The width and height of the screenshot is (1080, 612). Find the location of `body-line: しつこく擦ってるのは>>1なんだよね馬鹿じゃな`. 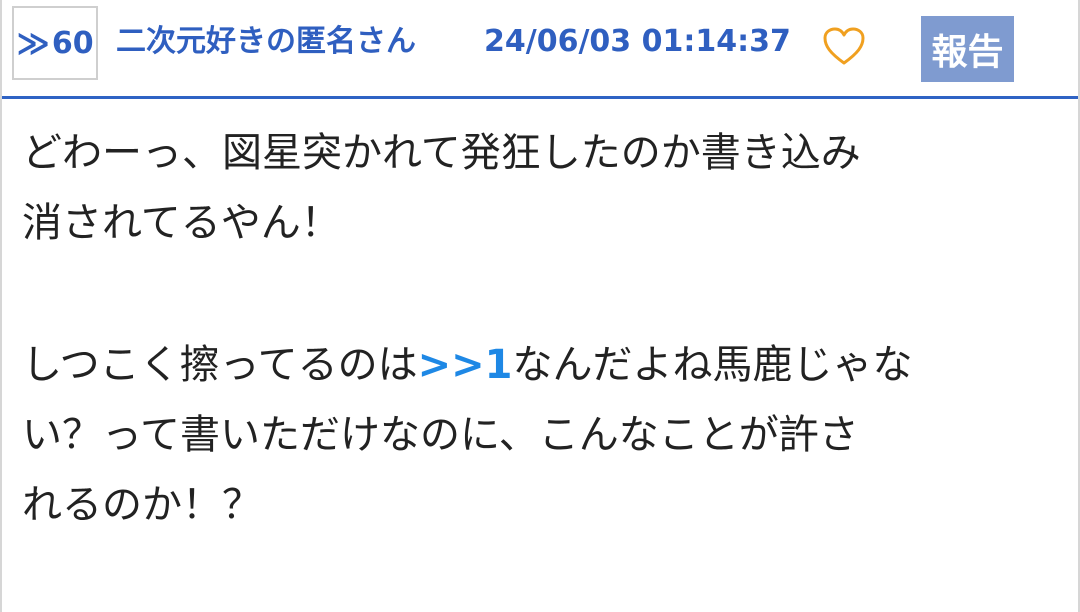

body-line: しつこく擦ってるのは>>1なんだよね馬鹿じゃな is located at coordinates (544, 365).